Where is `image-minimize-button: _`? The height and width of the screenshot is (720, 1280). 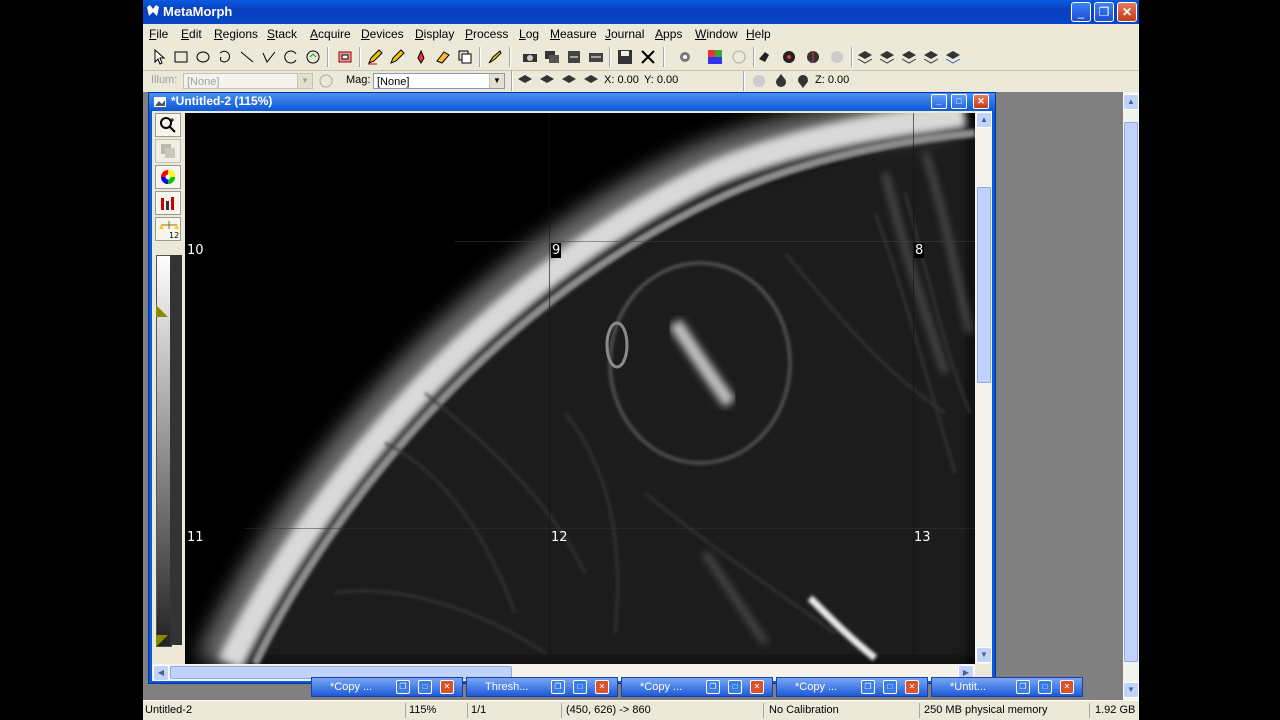
image-minimize-button: _ is located at coordinates (939, 101).